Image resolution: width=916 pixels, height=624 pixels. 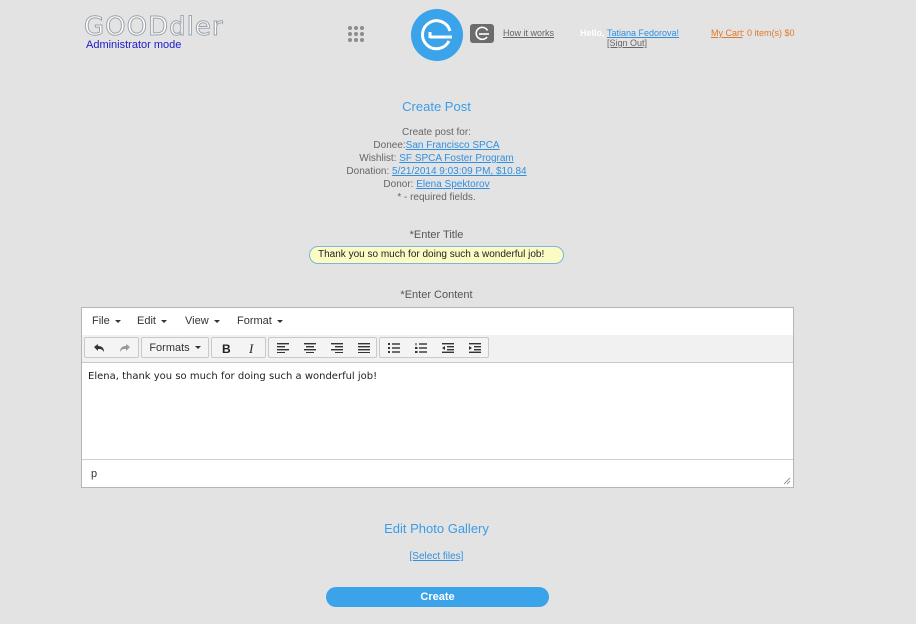 I want to click on menu-edit: Edit, so click(x=152, y=321).